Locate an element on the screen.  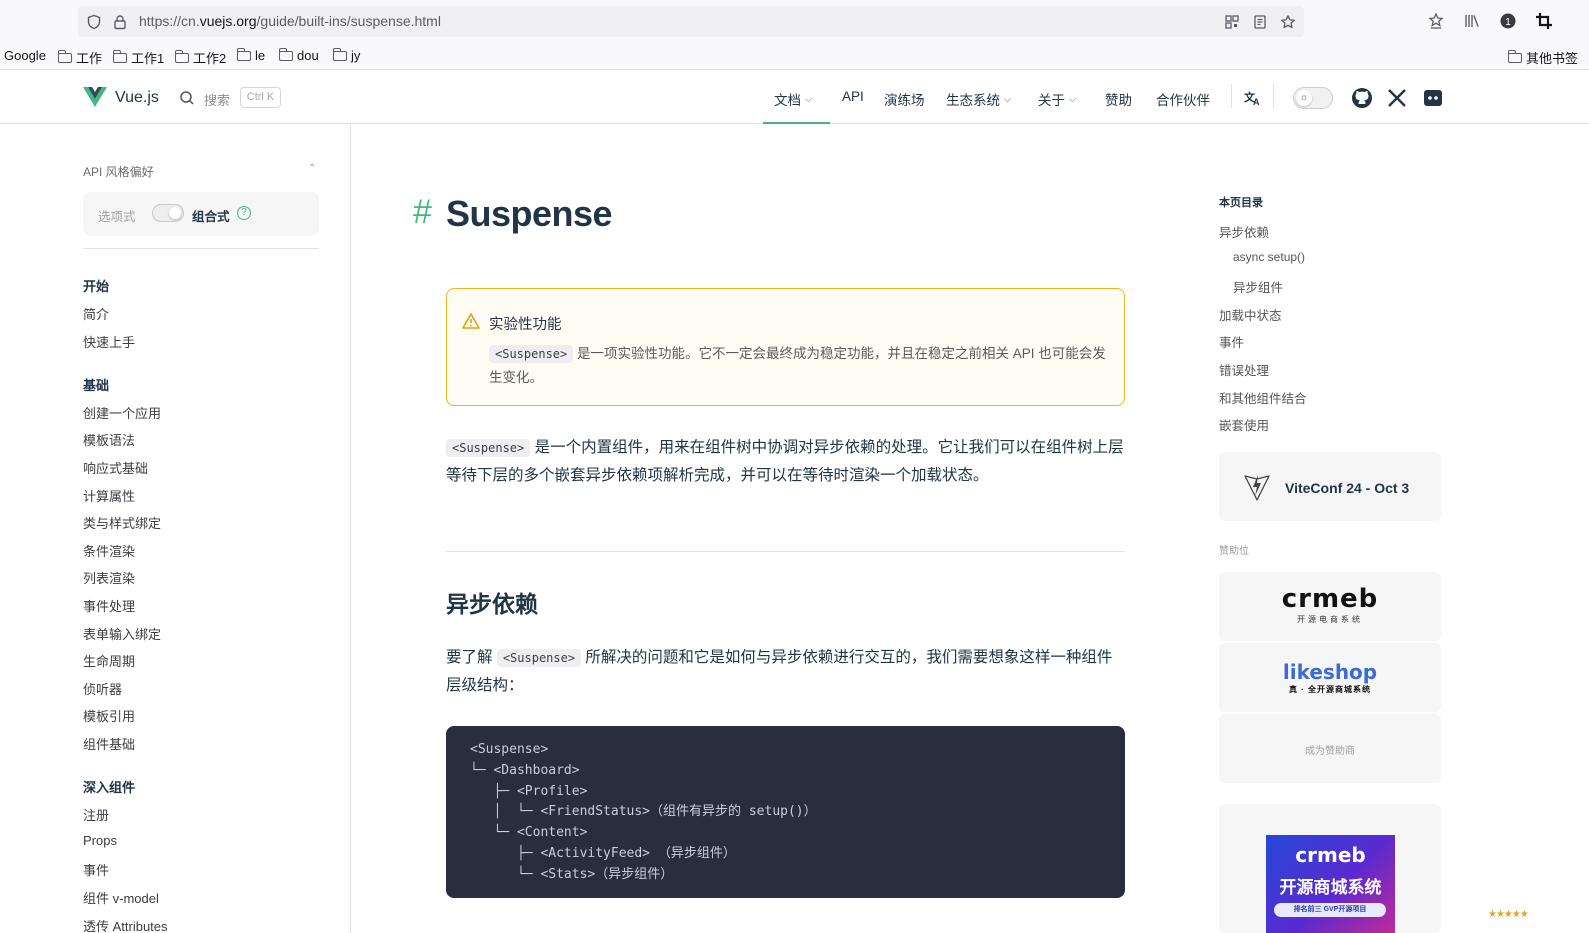
toc-item: 和其他组件结合 is located at coordinates (1263, 397).